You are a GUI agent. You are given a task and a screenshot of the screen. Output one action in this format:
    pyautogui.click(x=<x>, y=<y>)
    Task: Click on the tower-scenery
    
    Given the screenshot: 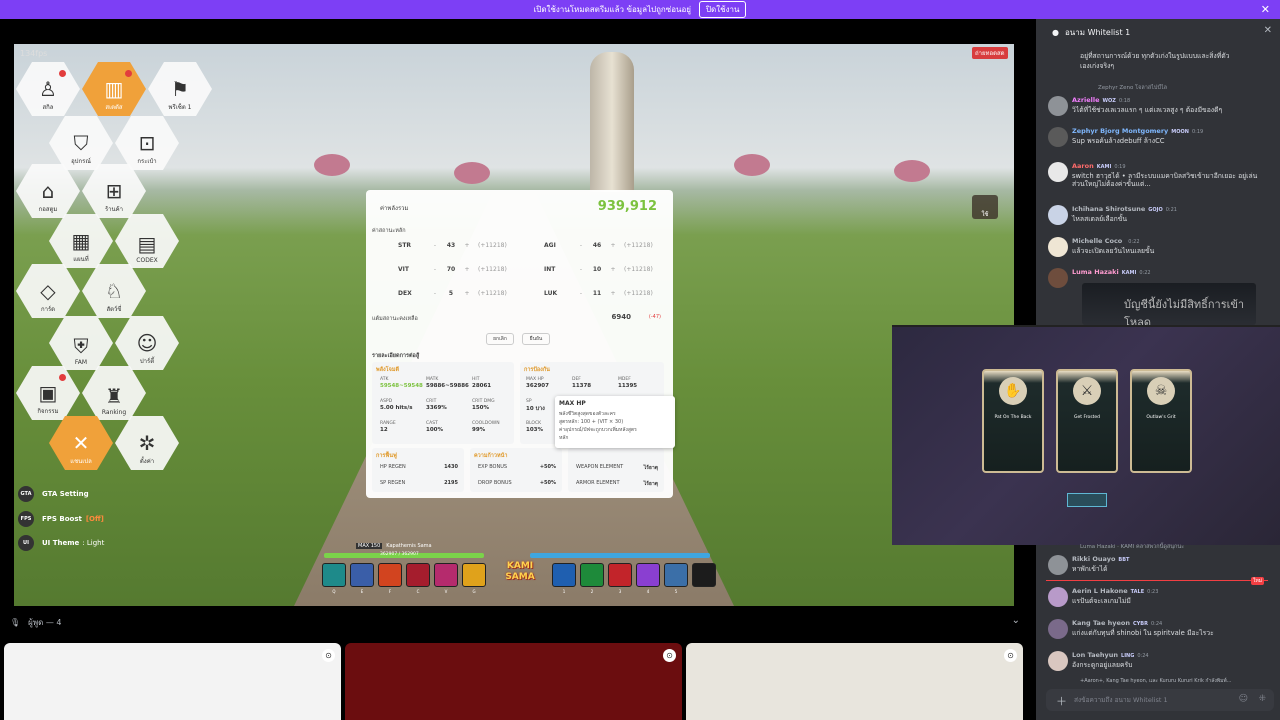 What is the action you would take?
    pyautogui.click(x=612, y=122)
    